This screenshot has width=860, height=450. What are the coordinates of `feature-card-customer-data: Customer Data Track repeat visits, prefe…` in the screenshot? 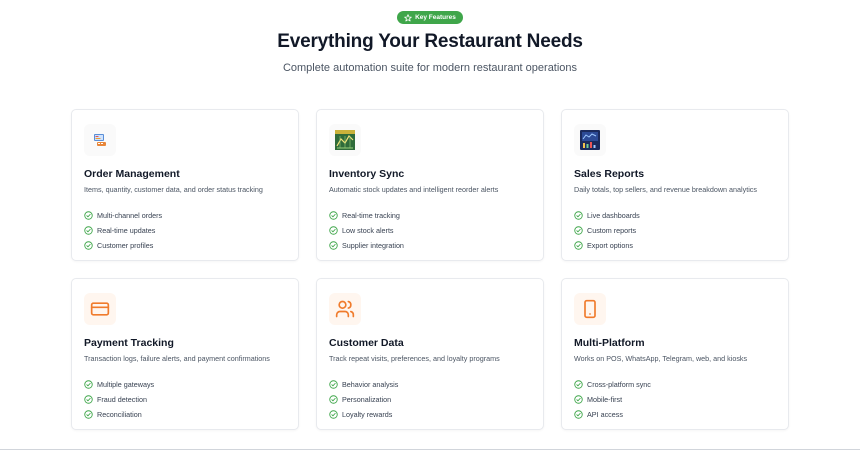 It's located at (430, 354).